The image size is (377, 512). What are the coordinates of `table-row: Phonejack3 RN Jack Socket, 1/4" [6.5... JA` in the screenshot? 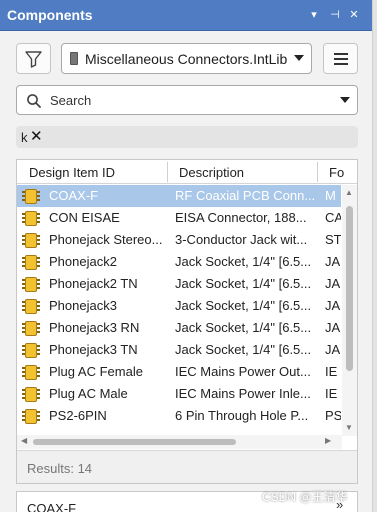 It's located at (179, 328).